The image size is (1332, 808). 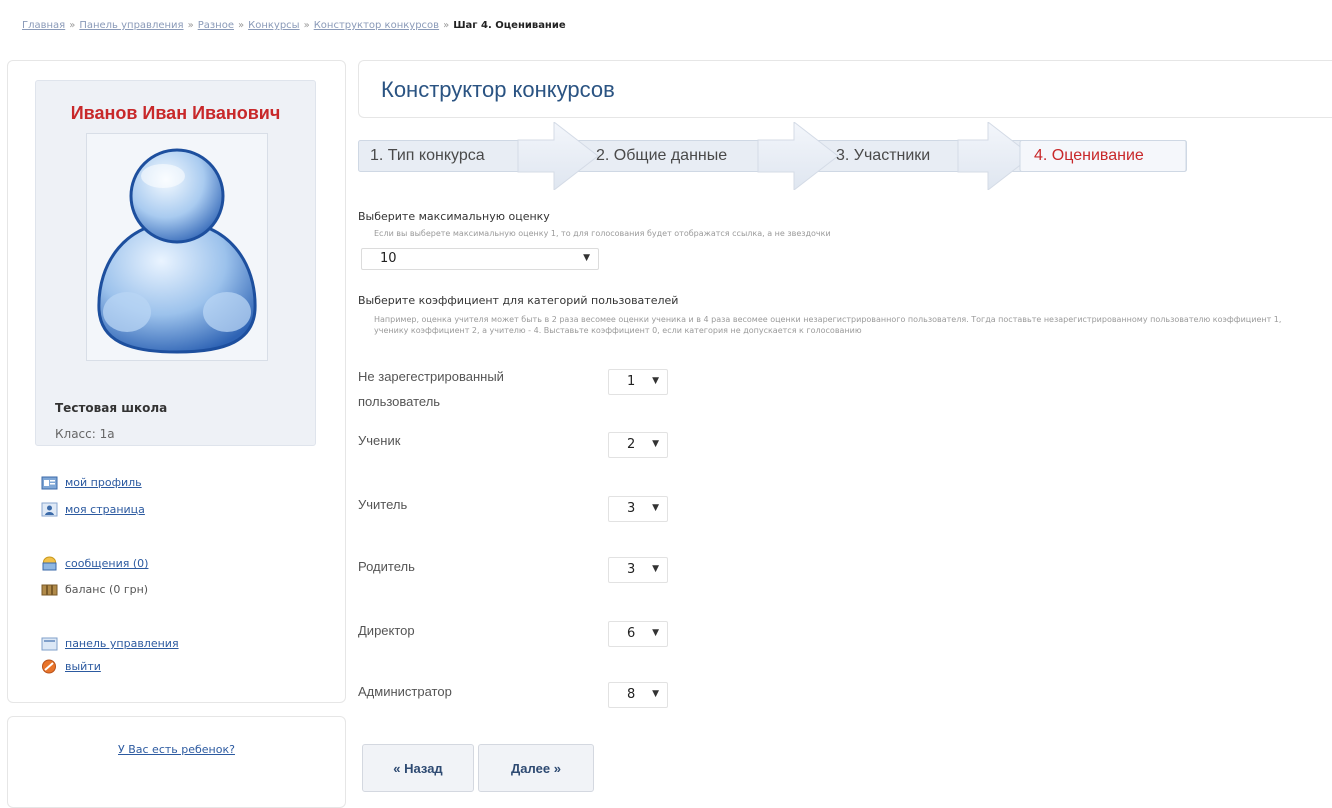 What do you see at coordinates (631, 633) in the screenshot?
I see `category-value-director: 6` at bounding box center [631, 633].